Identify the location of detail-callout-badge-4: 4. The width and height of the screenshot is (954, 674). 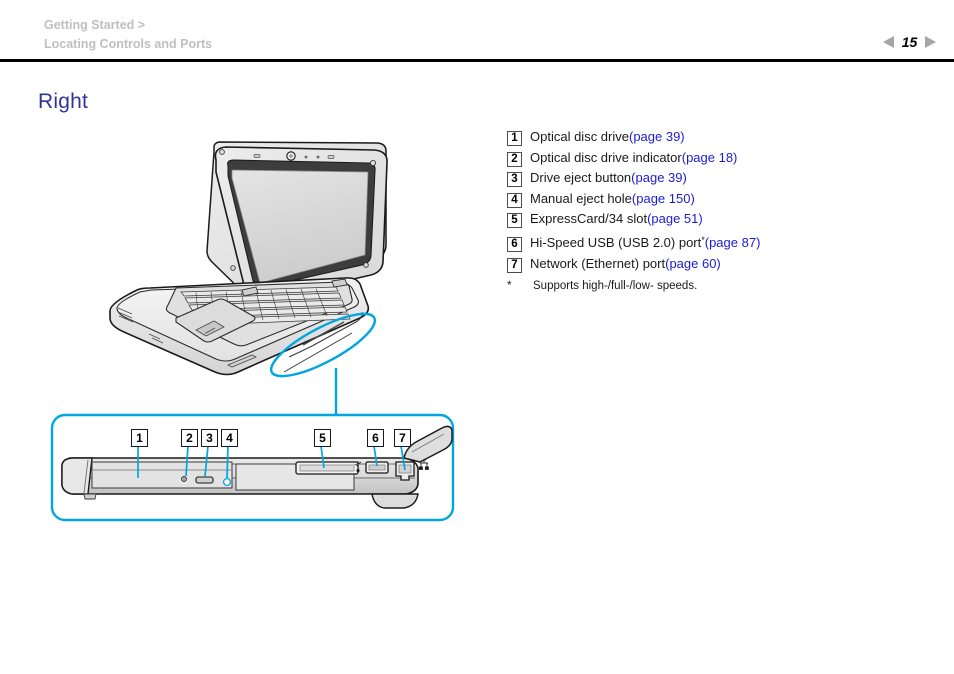
(229, 438).